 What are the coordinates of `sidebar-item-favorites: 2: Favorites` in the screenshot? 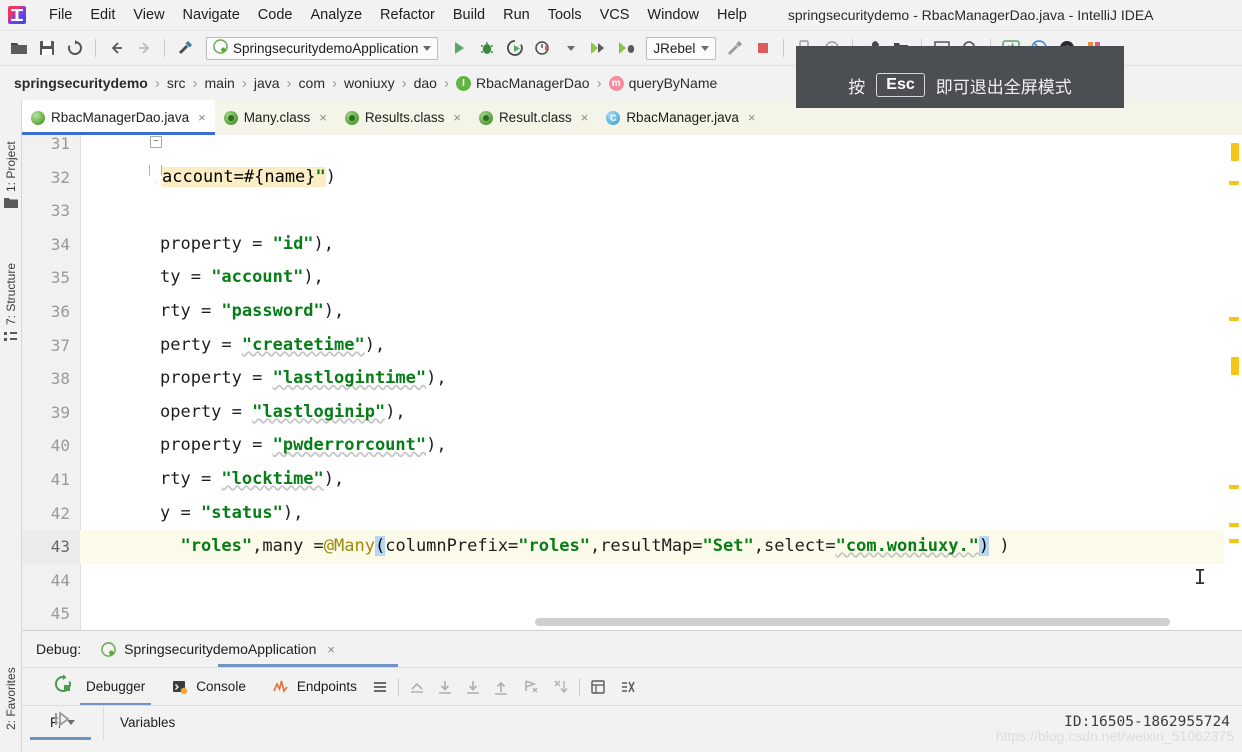 It's located at (11, 689).